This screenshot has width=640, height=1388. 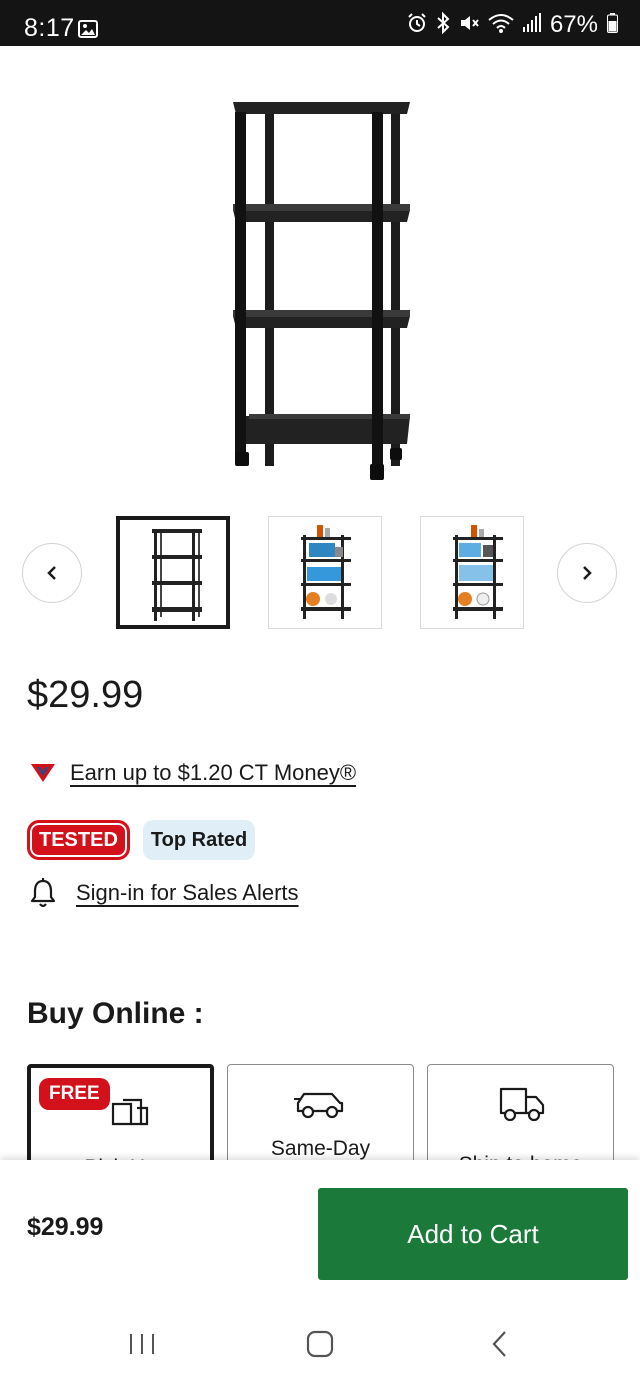 What do you see at coordinates (85, 695) in the screenshot?
I see `product-price: $29.99` at bounding box center [85, 695].